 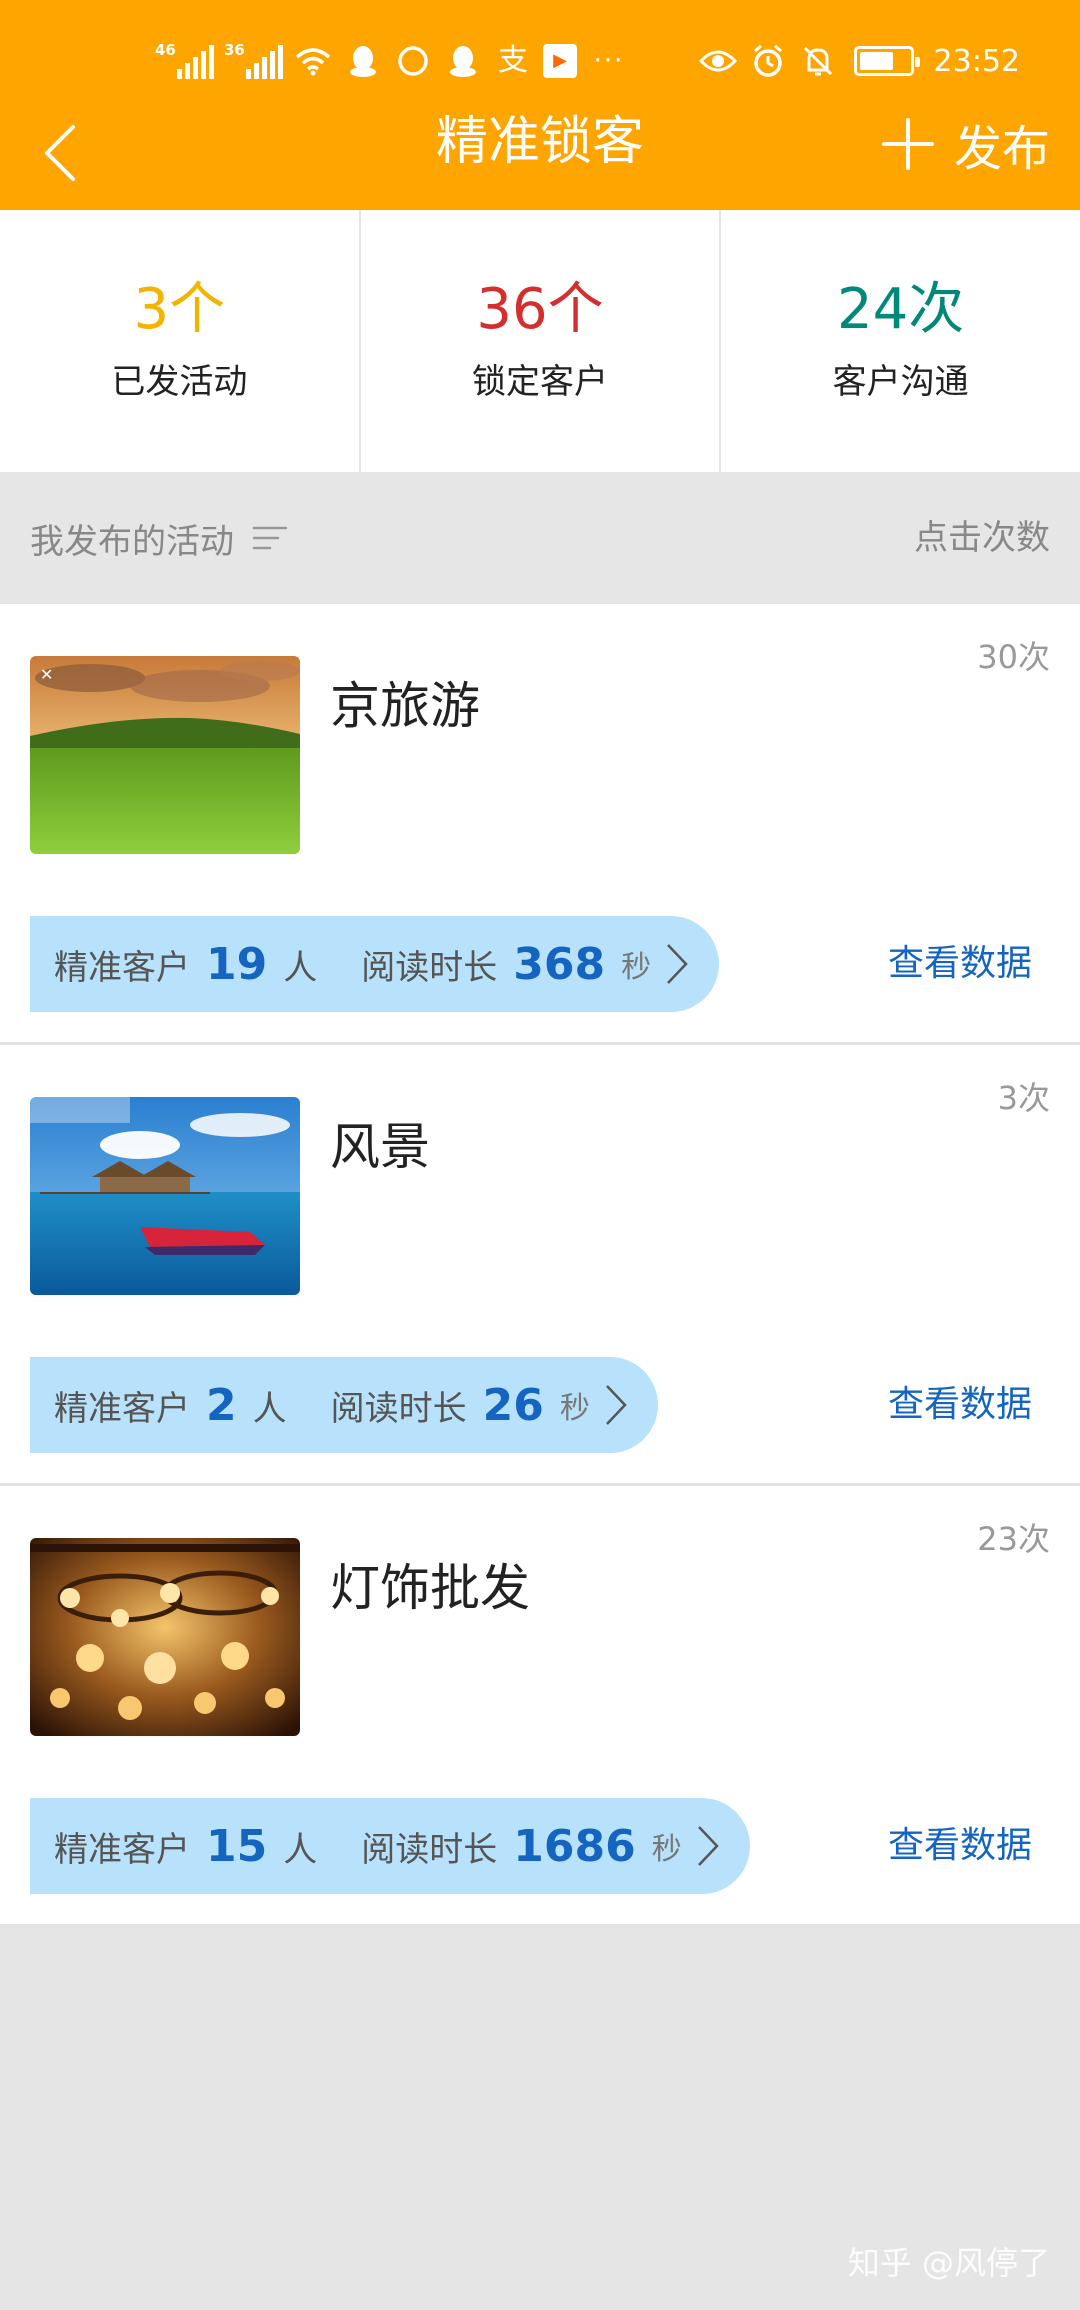 I want to click on precise-customers-count: 15, so click(x=237, y=1846).